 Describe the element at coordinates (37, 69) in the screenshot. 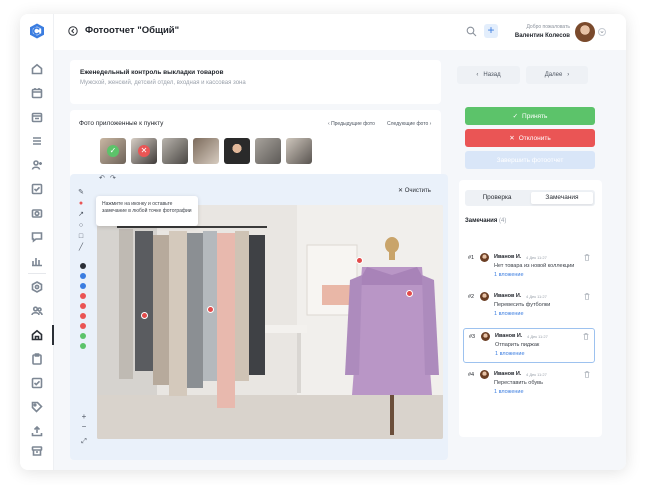

I see `sidebar-home-icon` at that location.